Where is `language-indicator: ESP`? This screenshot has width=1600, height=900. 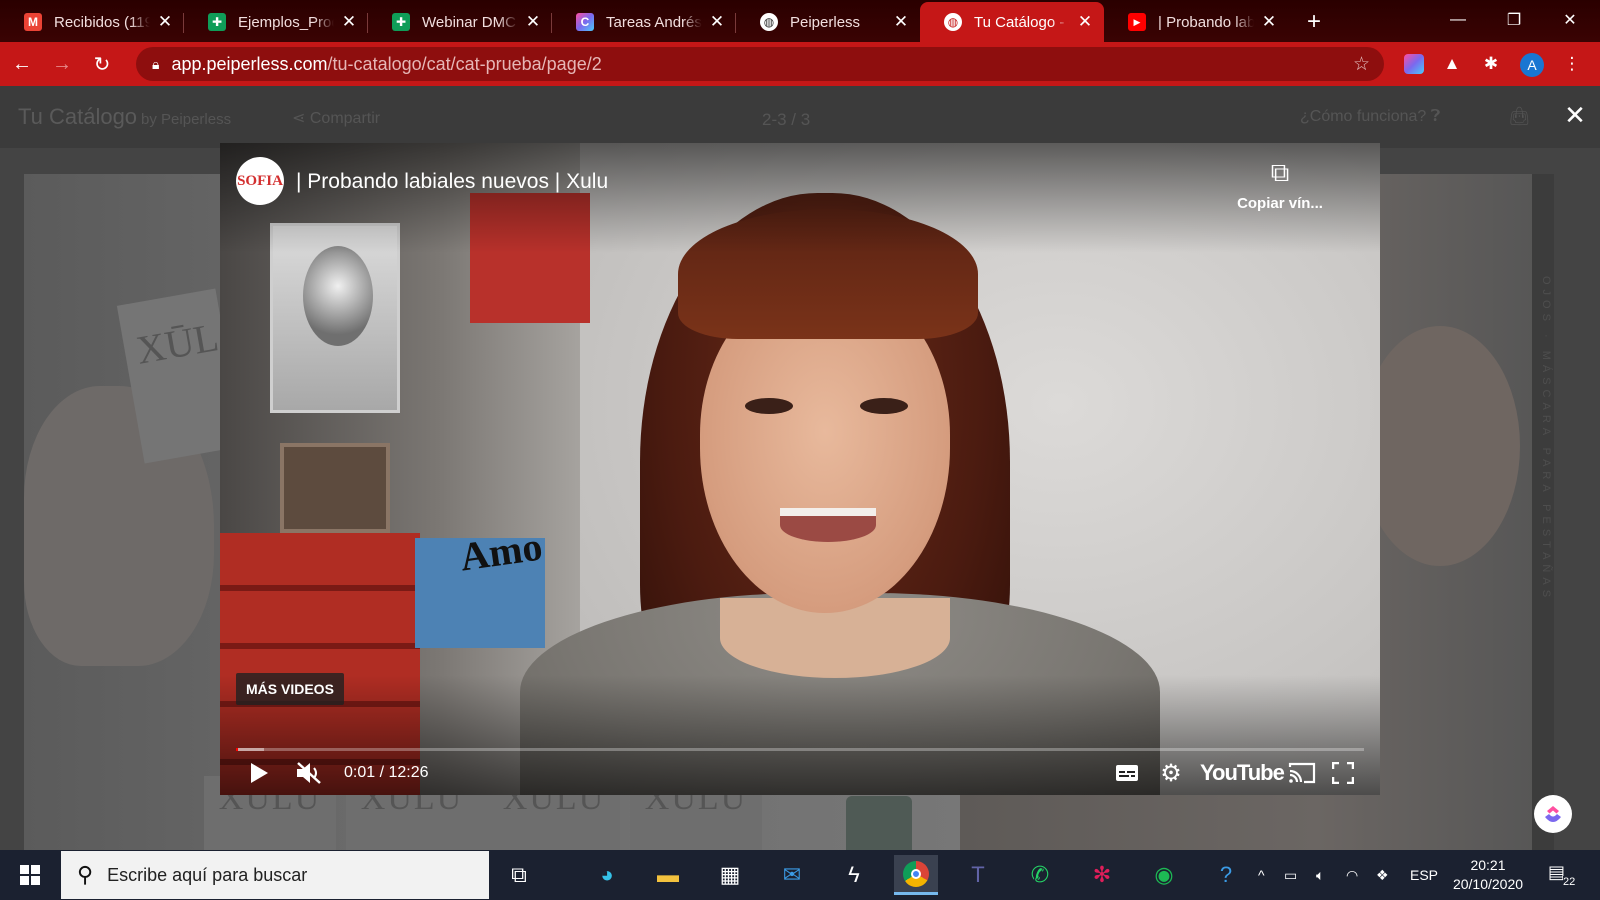 language-indicator: ESP is located at coordinates (1424, 875).